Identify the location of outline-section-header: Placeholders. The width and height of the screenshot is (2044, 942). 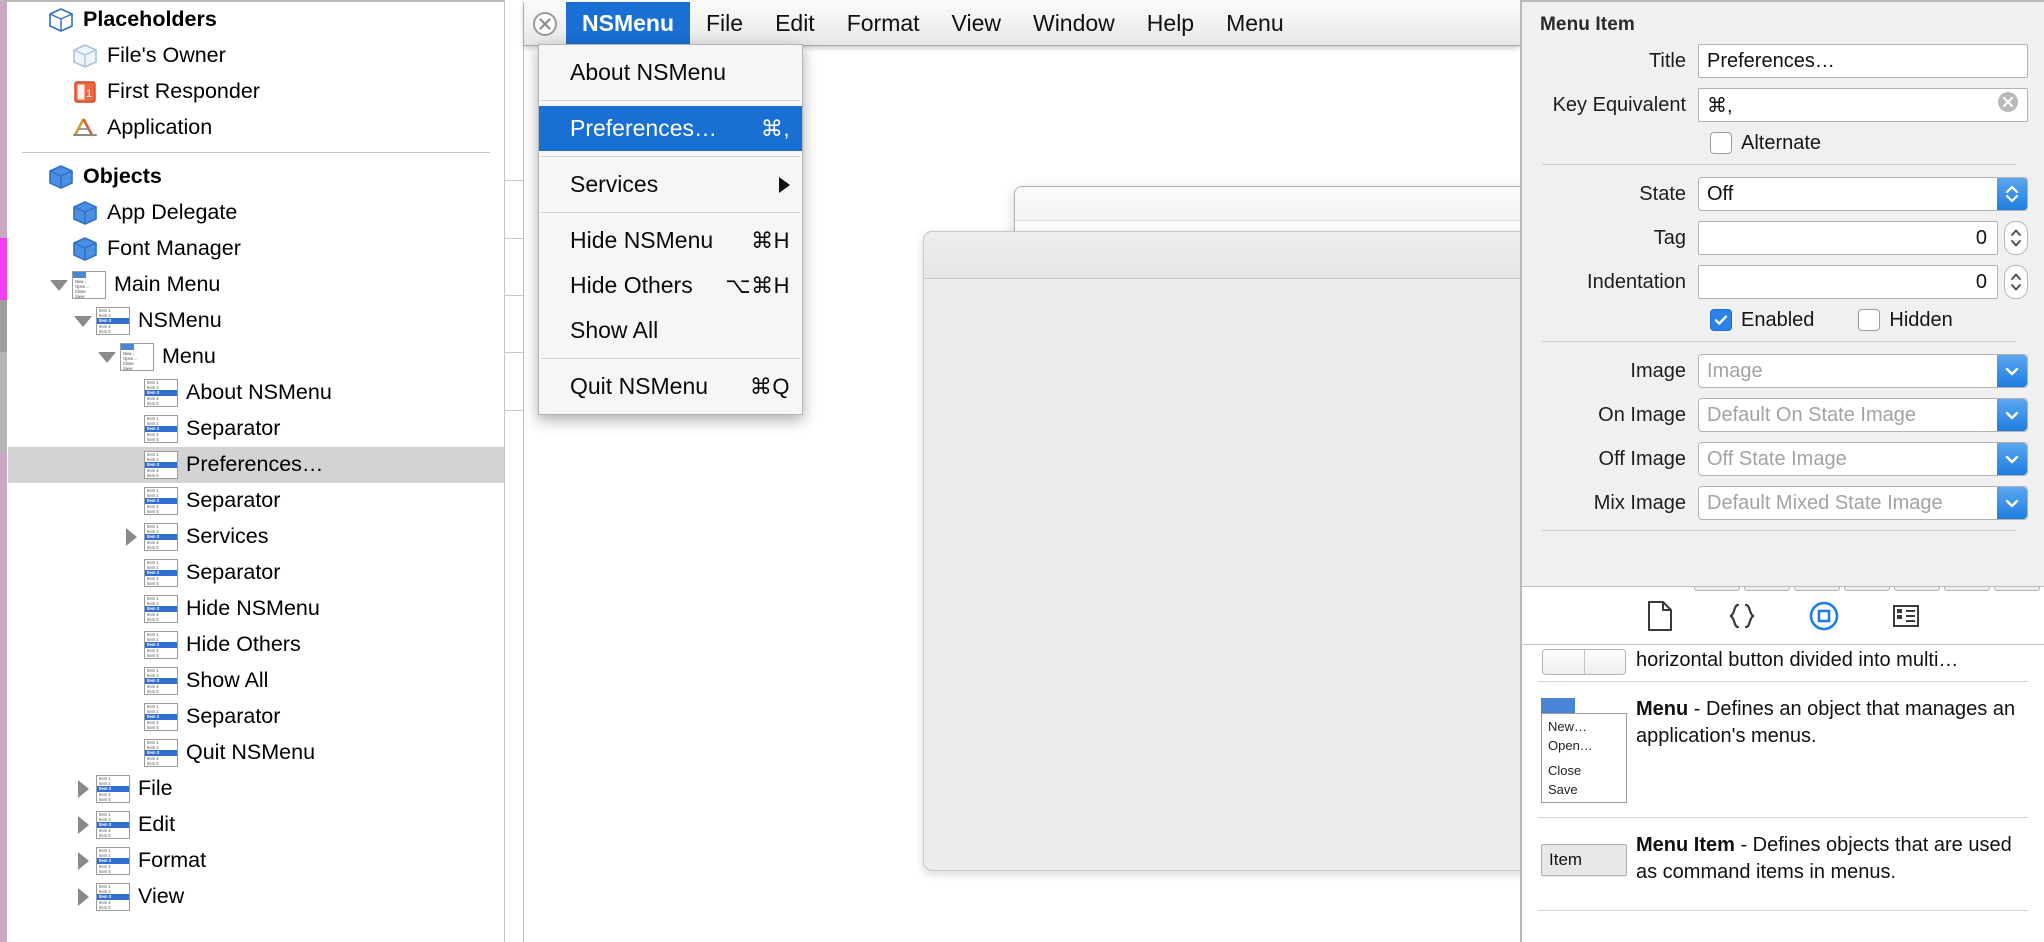
(256, 20).